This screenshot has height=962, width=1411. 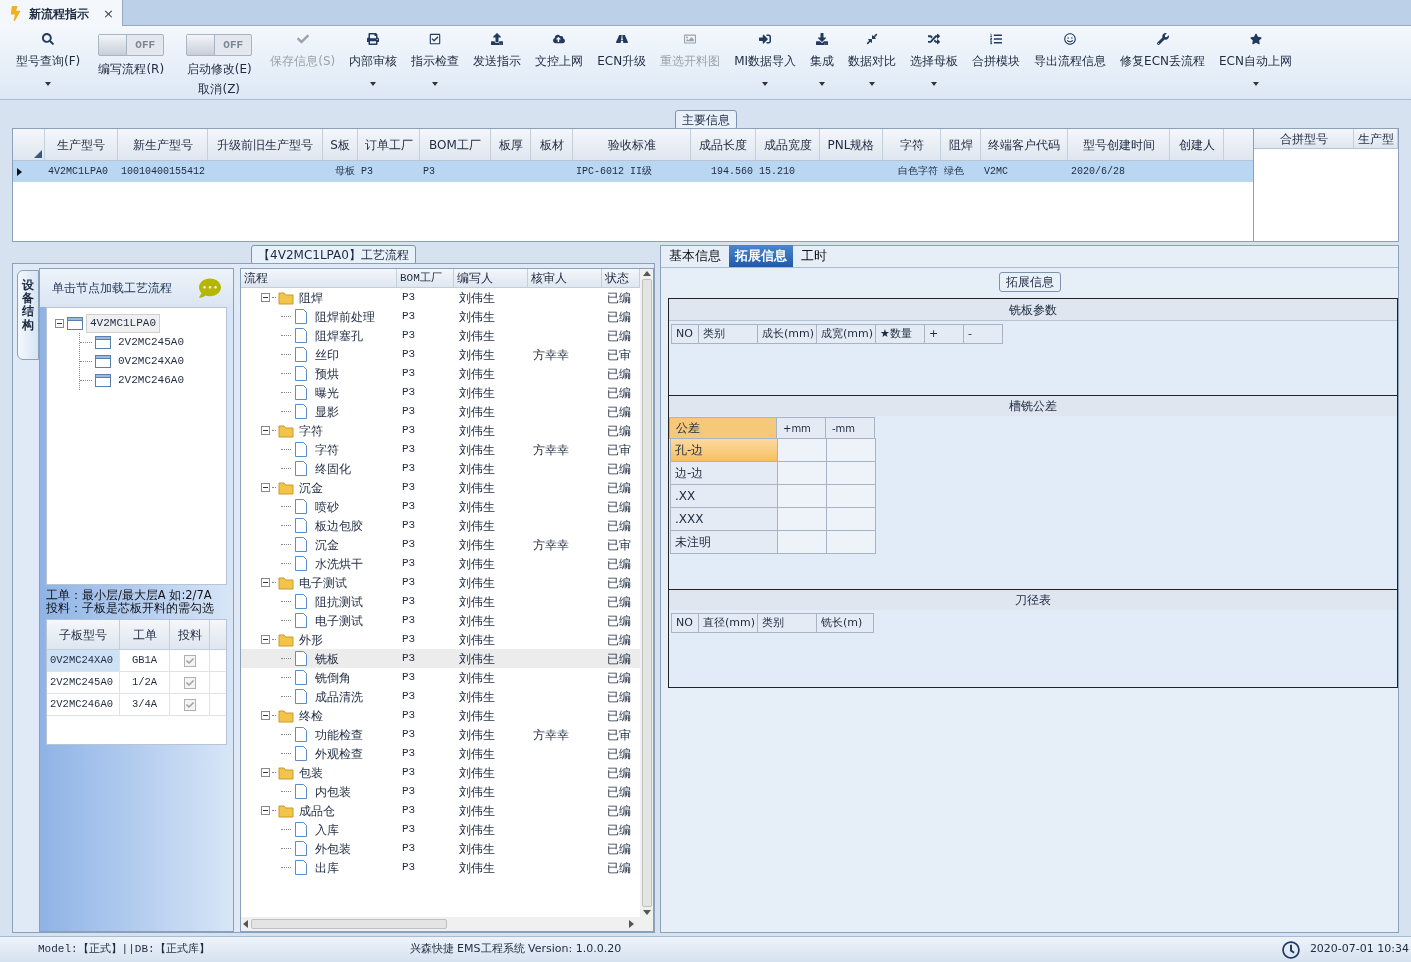 What do you see at coordinates (339, 734) in the screenshot?
I see `flow-step-label: 功能检查` at bounding box center [339, 734].